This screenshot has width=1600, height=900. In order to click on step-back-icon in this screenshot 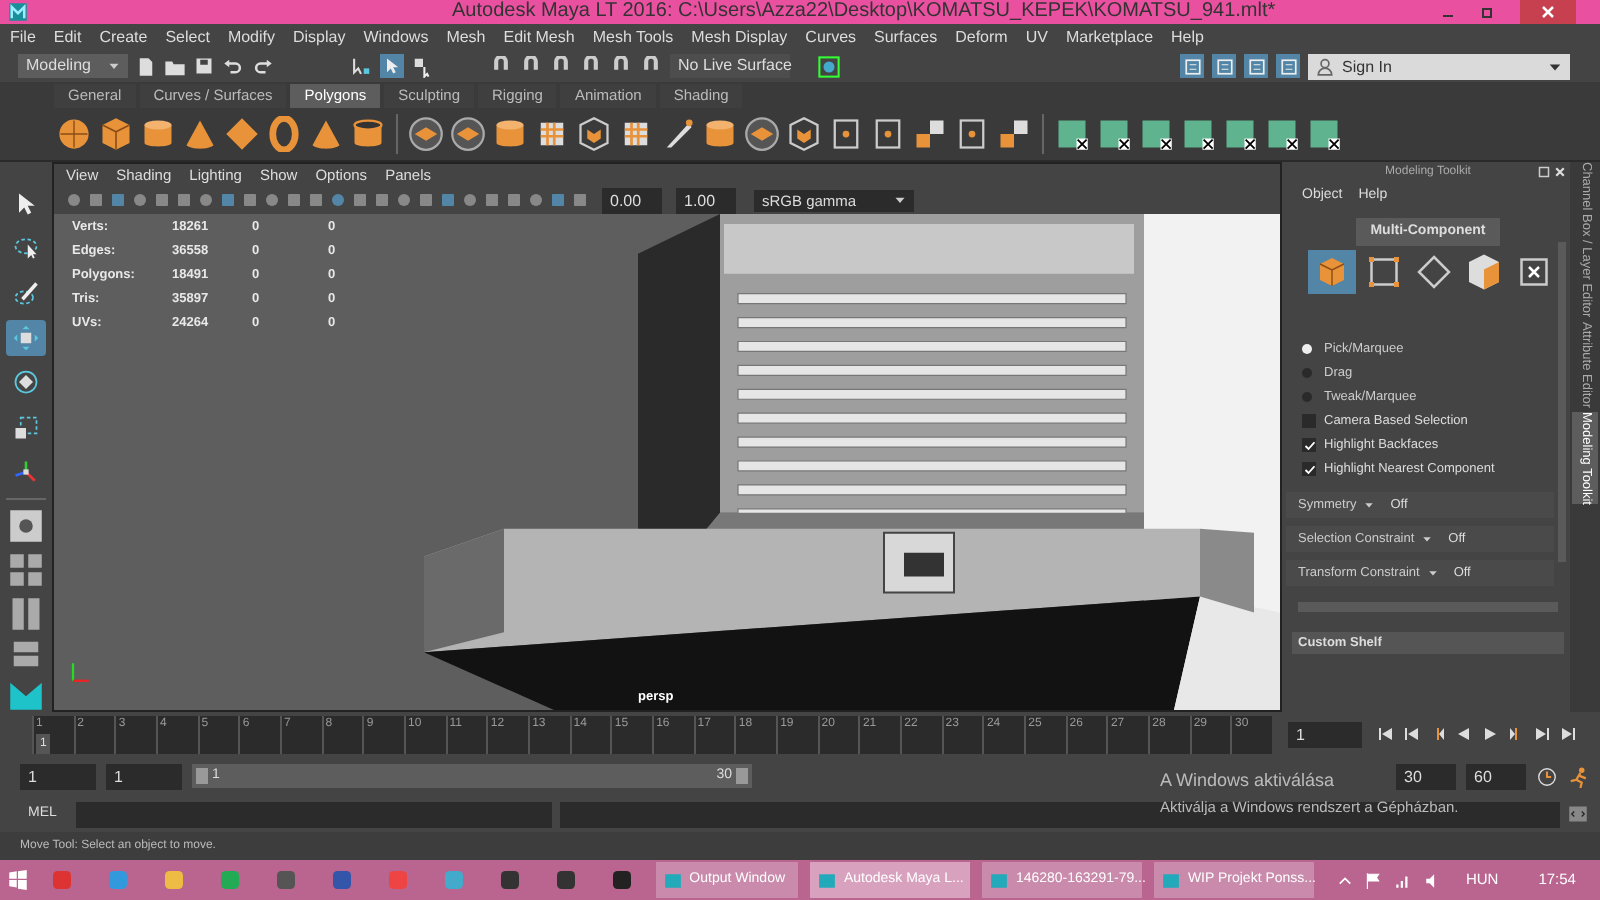, I will do `click(1412, 734)`.